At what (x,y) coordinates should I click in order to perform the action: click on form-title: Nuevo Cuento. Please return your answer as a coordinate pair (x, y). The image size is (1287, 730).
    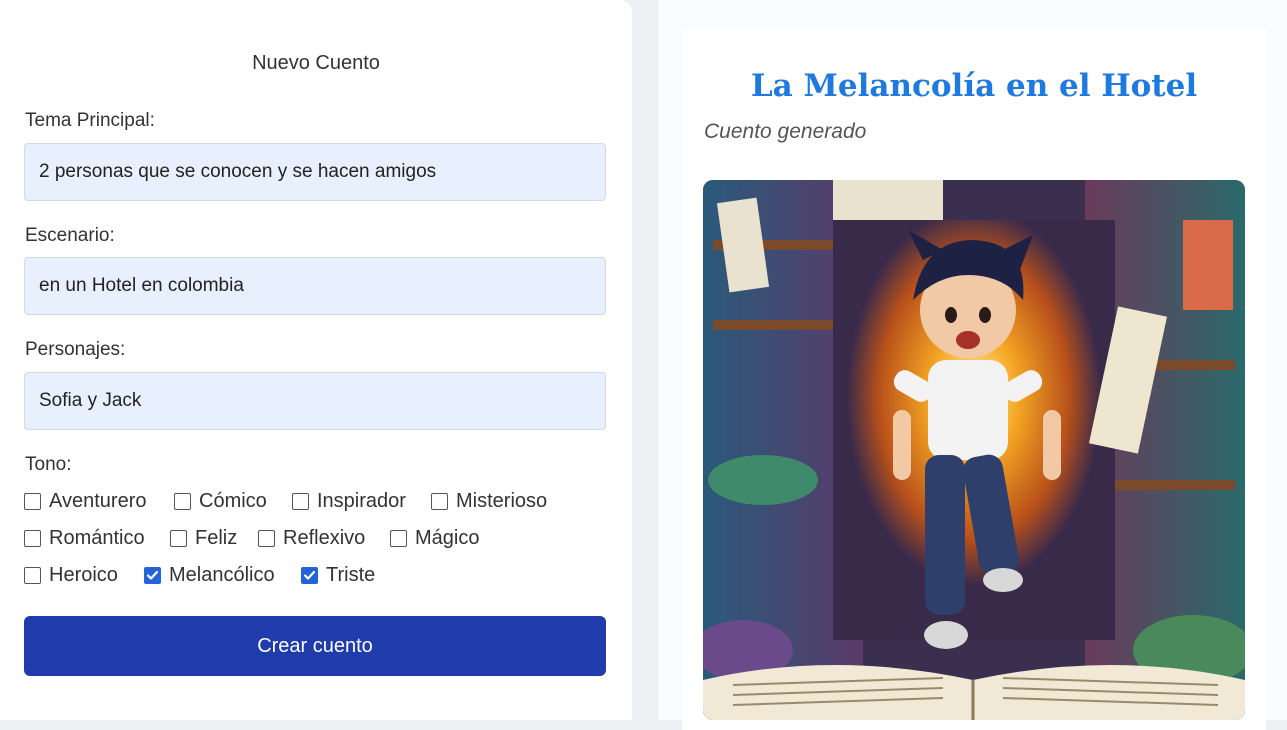
    Looking at the image, I should click on (316, 63).